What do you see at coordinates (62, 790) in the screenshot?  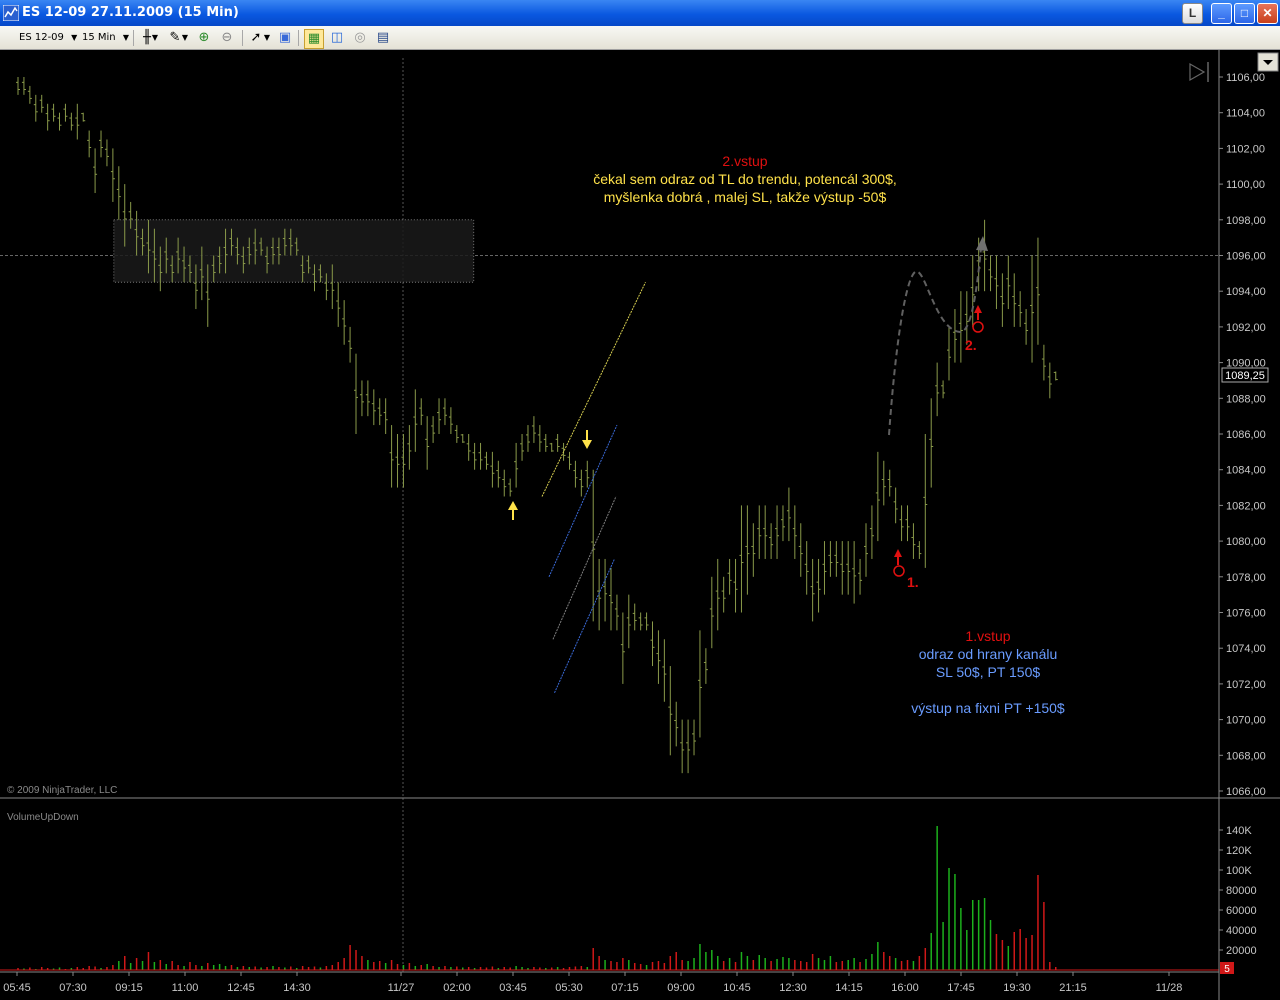 I see `copyright-text: © 2009 NinjaTrader, LLC` at bounding box center [62, 790].